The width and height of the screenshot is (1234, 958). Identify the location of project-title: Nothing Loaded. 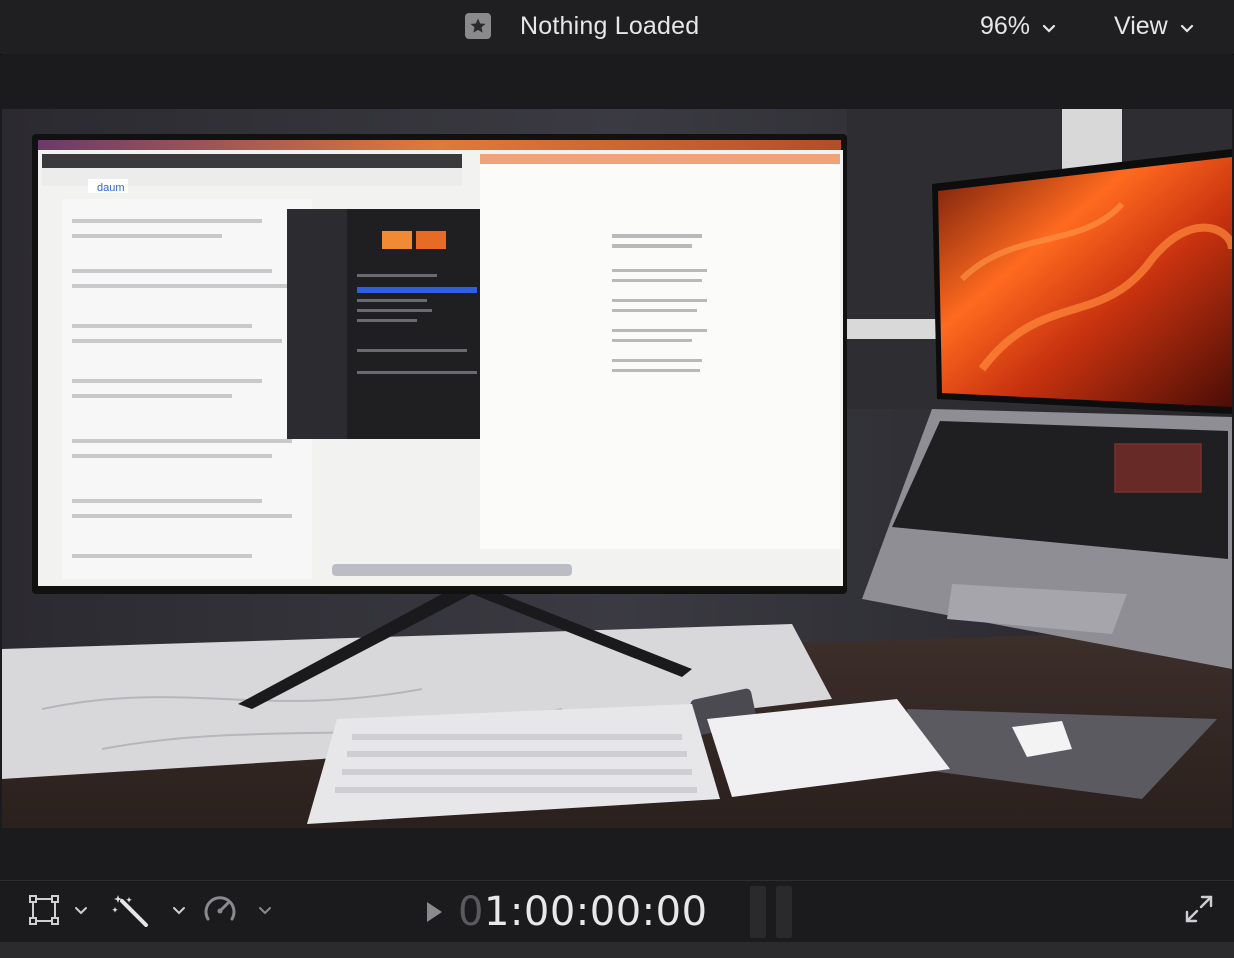
(610, 25).